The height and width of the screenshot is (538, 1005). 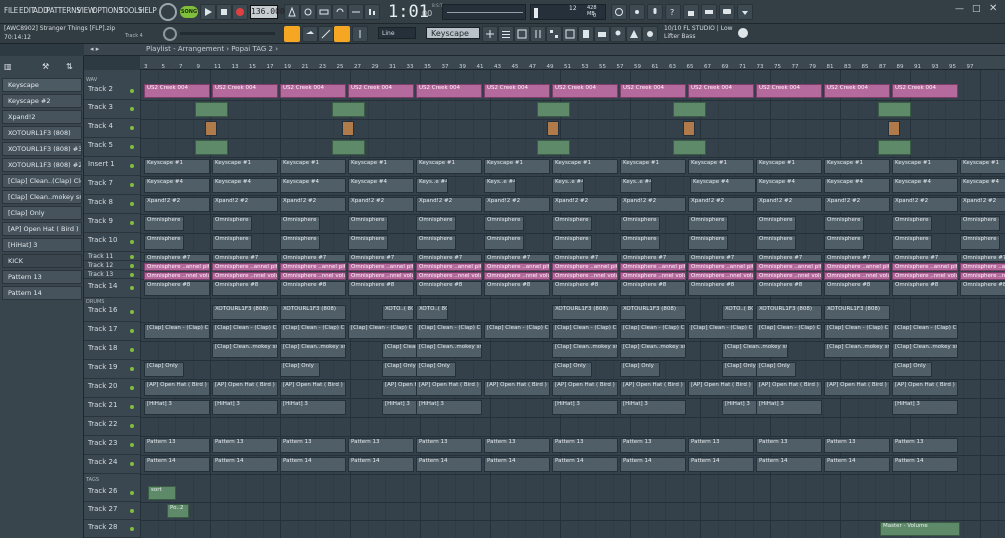 I want to click on clip: [Clap] Only, so click(x=436, y=369).